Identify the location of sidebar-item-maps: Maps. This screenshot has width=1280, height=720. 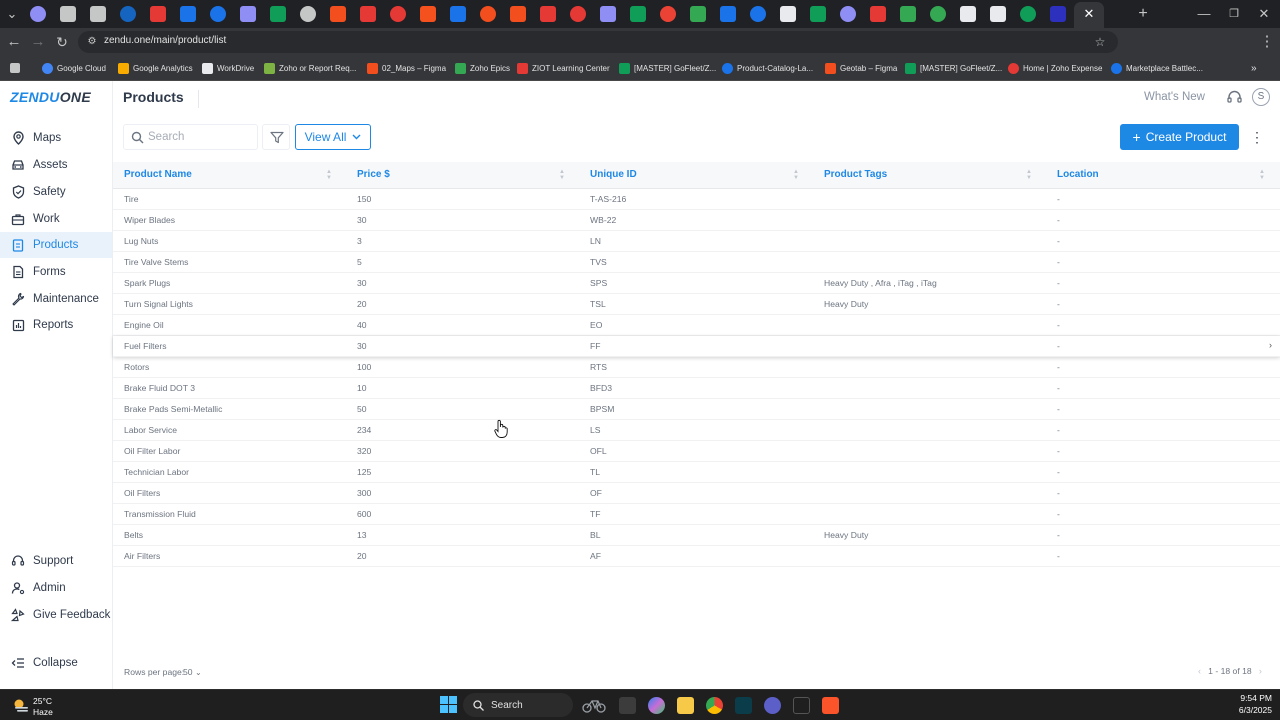
(56, 138).